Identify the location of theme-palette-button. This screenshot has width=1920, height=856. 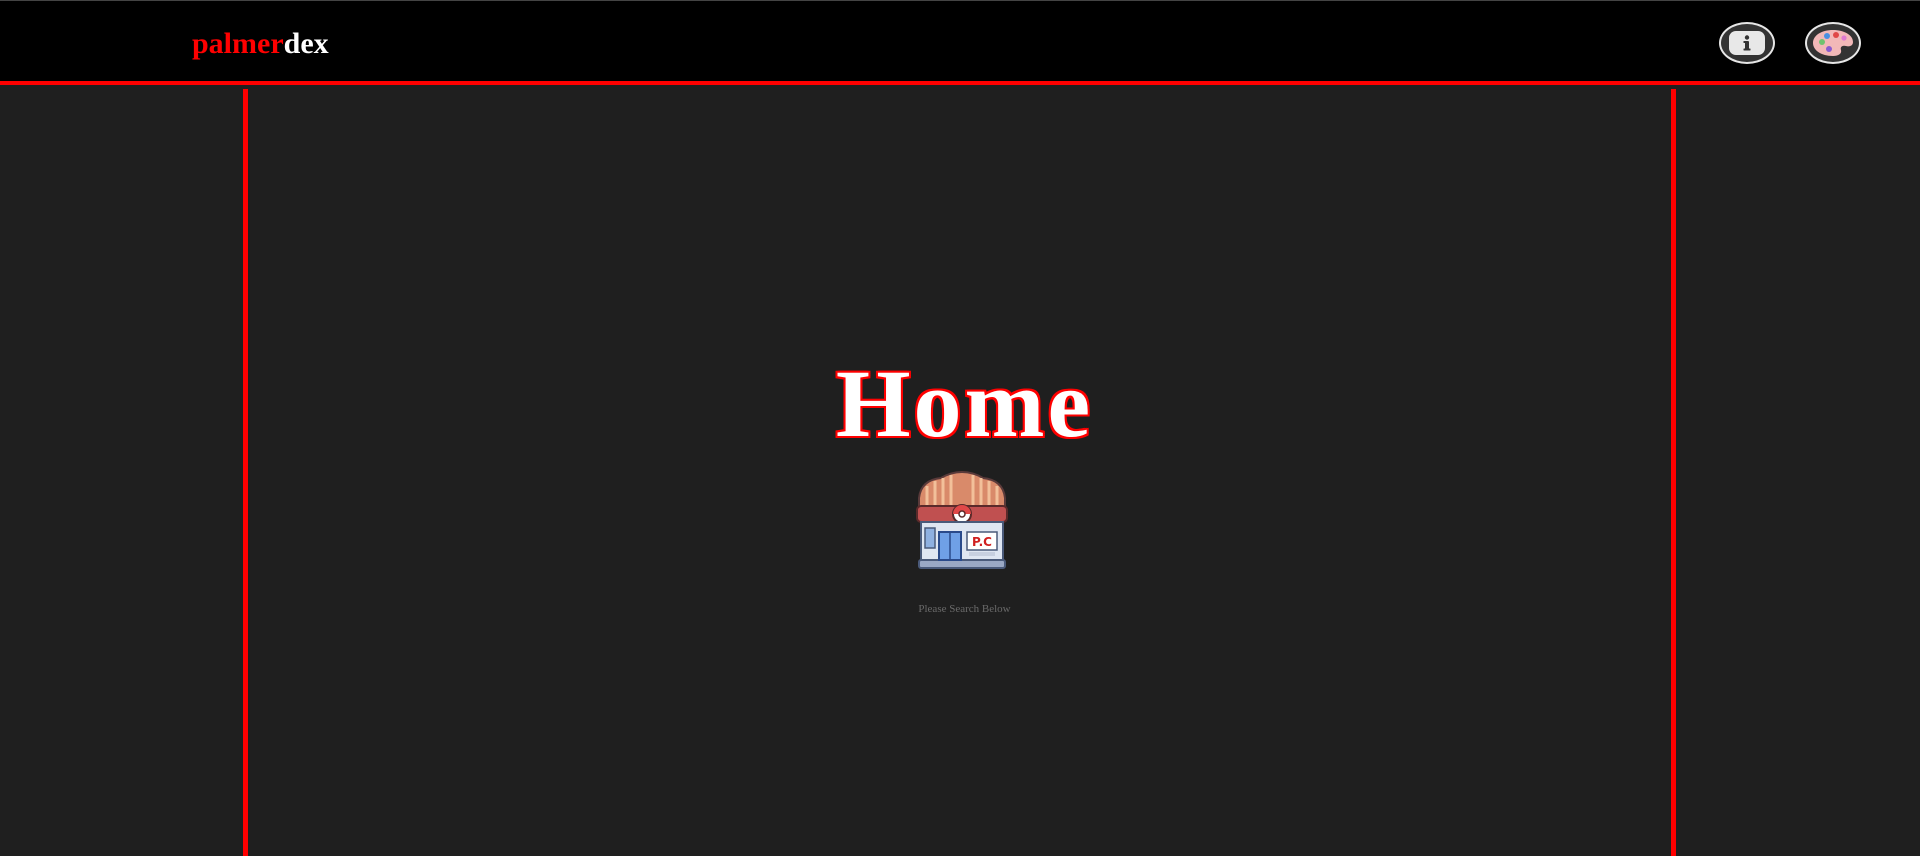
(1833, 43).